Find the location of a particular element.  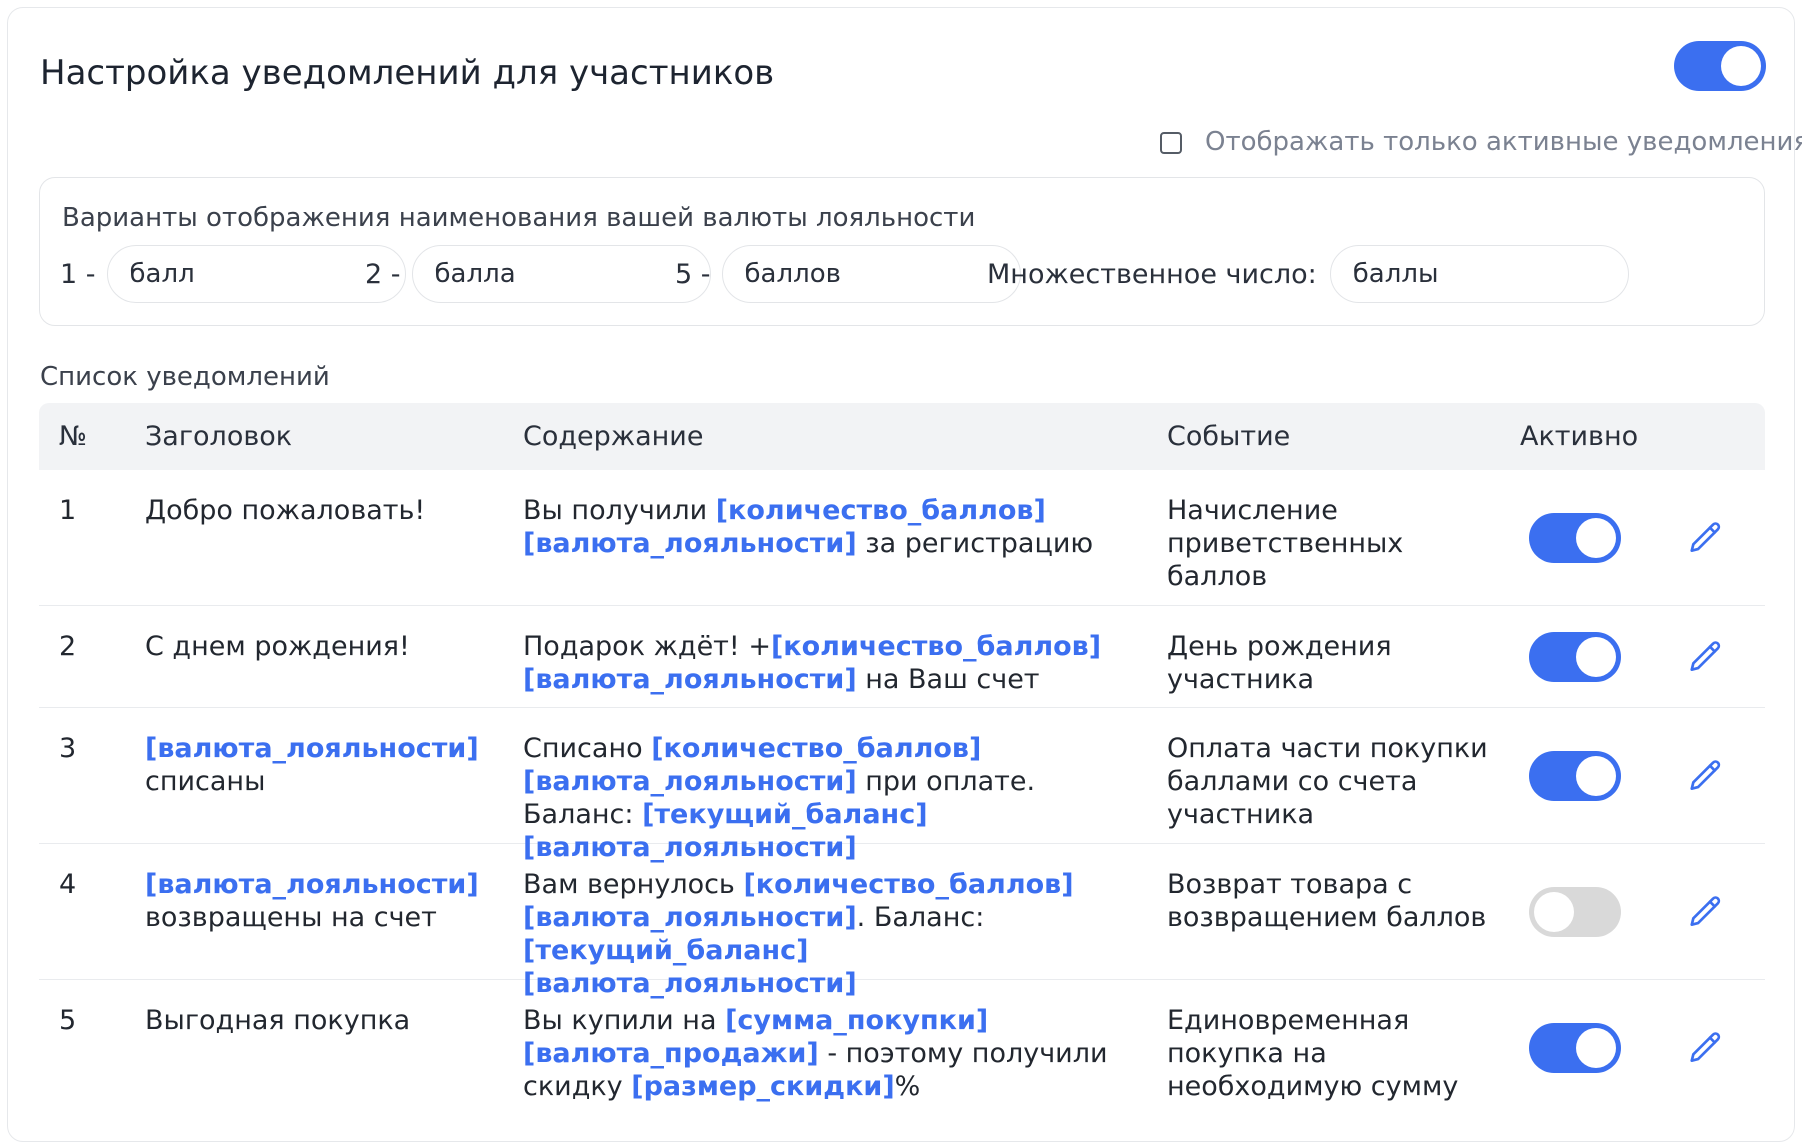

notification-event: День рождения участника is located at coordinates (1279, 663).